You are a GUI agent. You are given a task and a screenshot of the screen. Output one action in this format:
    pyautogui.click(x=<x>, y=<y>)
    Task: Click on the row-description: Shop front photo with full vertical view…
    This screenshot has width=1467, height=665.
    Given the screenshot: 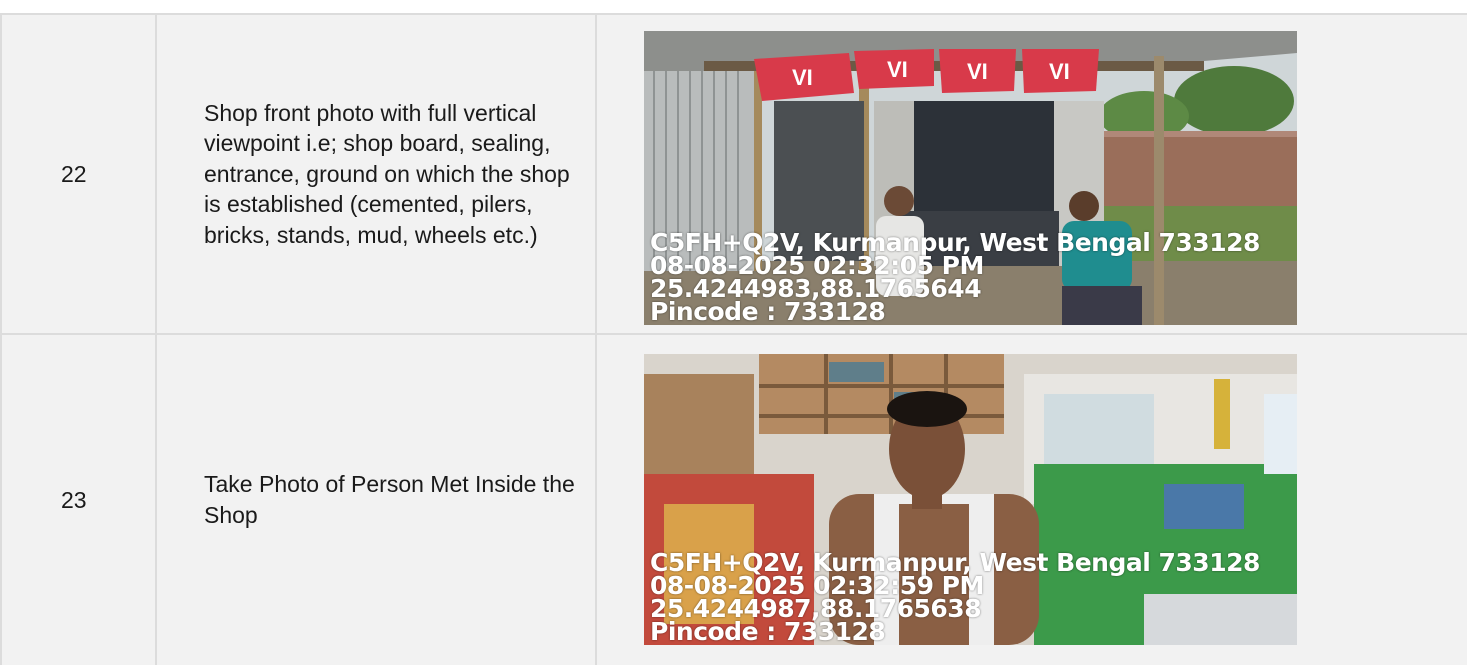 What is the action you would take?
    pyautogui.click(x=377, y=174)
    